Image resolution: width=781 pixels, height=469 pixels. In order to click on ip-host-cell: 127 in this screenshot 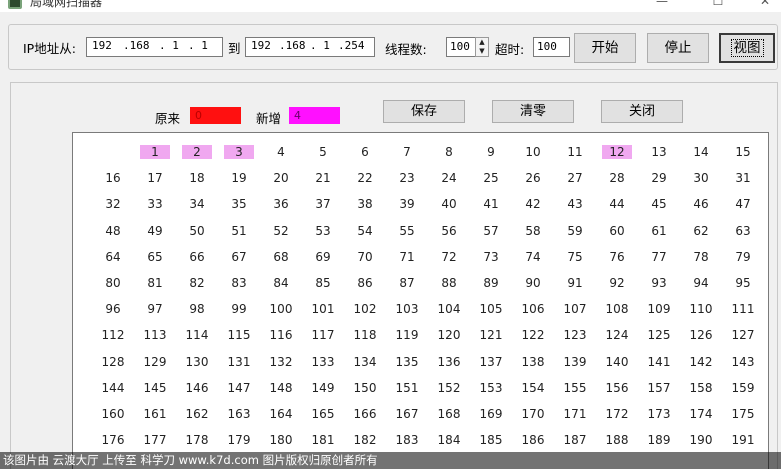, I will do `click(743, 335)`.